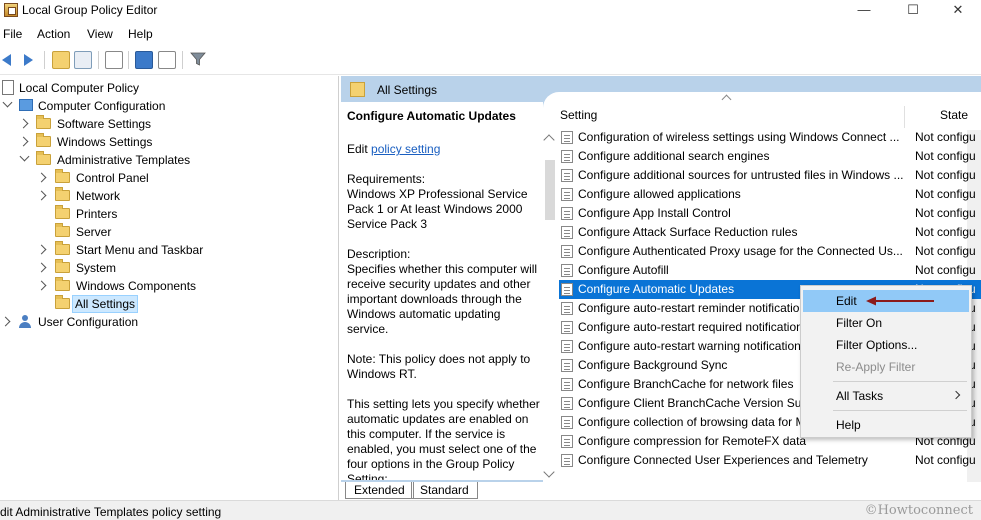 The image size is (981, 520). What do you see at coordinates (904, 117) in the screenshot?
I see `column-separator` at bounding box center [904, 117].